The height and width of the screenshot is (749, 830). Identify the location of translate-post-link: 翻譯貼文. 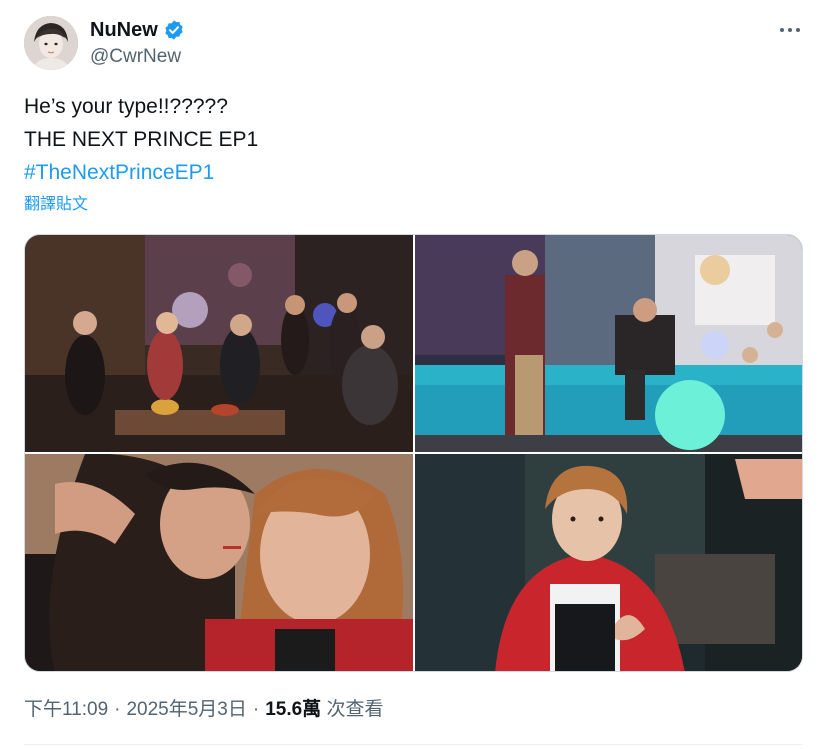
(56, 205).